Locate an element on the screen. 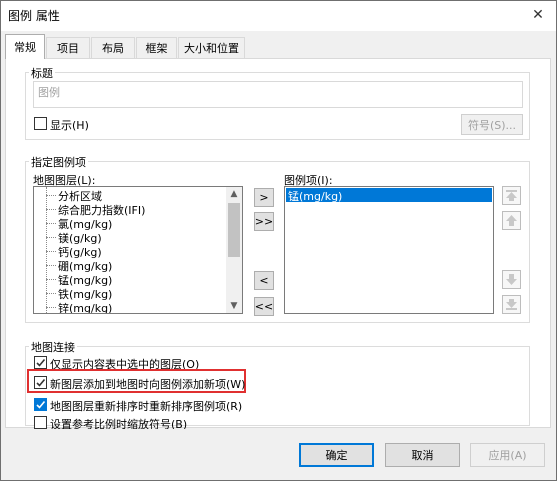 This screenshot has height=481, width=557. legend-item-selected: 锰(mg/kg) is located at coordinates (389, 195).